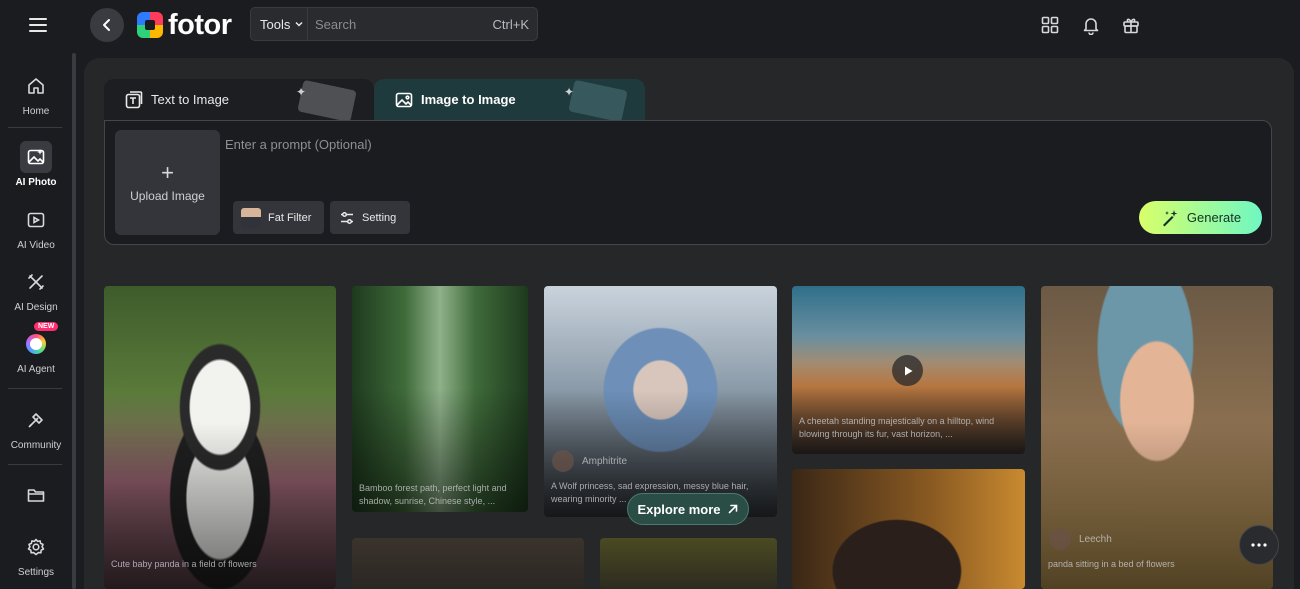  I want to click on chevron-left-icon, so click(106, 25).